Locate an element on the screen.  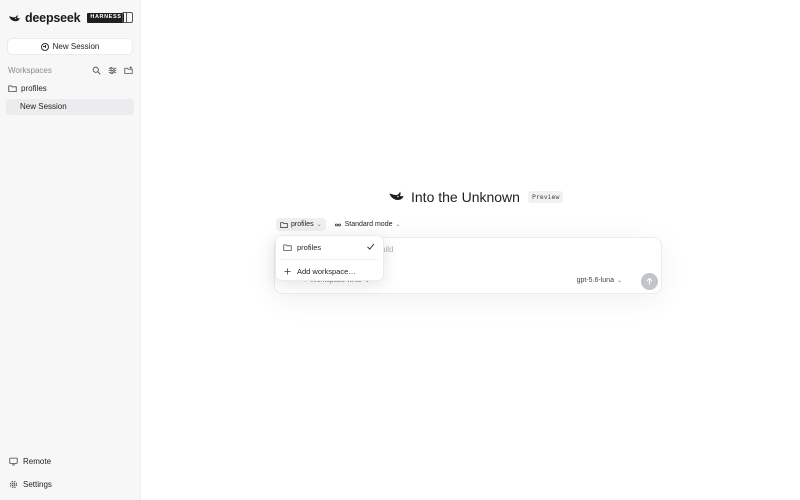
composer-options: profiles ⌄ Standard mode ⌄ is located at coordinates (340, 224).